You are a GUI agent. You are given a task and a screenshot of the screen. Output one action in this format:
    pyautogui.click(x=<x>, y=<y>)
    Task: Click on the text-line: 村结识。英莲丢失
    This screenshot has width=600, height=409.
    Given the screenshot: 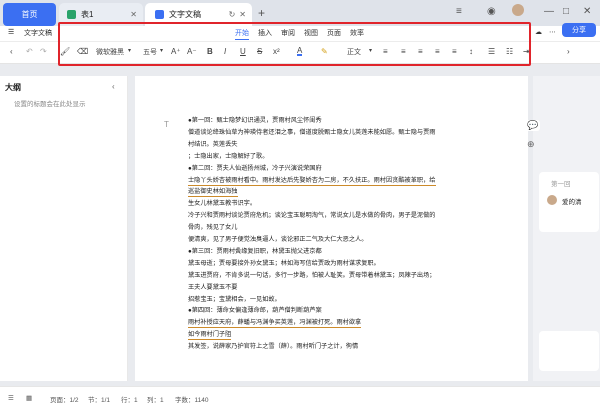 What is the action you would take?
    pyautogui.click(x=213, y=145)
    